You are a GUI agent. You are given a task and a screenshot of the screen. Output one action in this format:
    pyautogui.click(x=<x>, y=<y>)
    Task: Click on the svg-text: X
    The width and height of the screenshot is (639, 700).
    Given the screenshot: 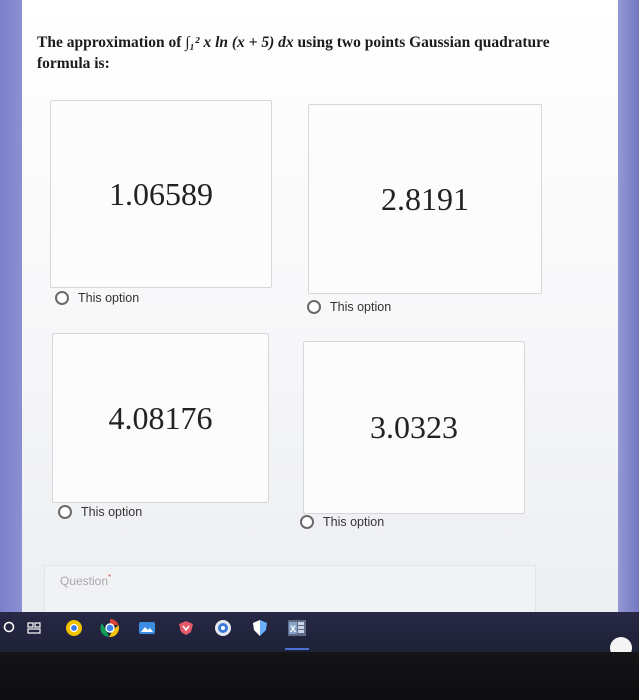 What is the action you would take?
    pyautogui.click(x=293, y=629)
    